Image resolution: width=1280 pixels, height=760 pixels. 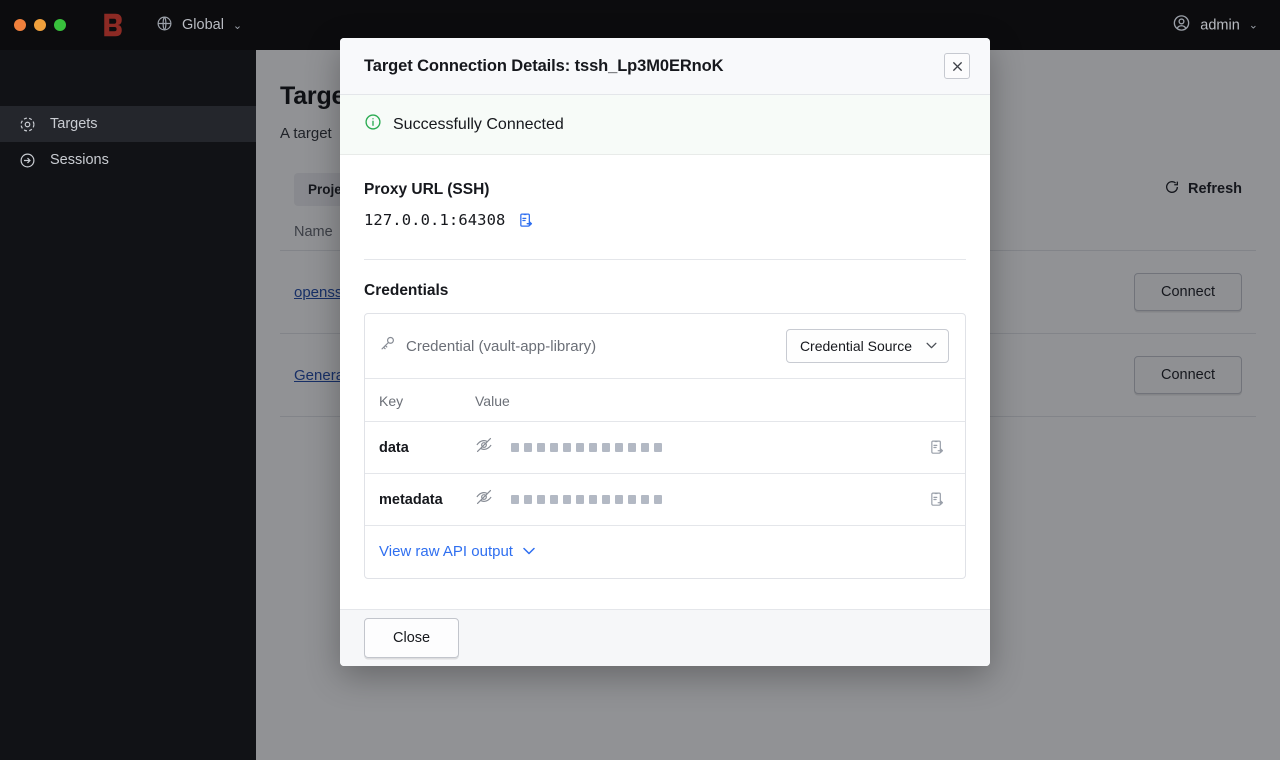 What do you see at coordinates (665, 552) in the screenshot?
I see `raw-api-output-row: View raw API output` at bounding box center [665, 552].